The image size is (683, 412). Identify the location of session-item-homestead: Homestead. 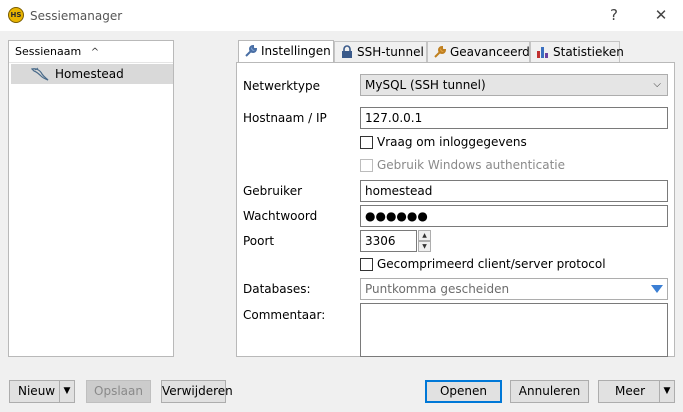
(92, 74).